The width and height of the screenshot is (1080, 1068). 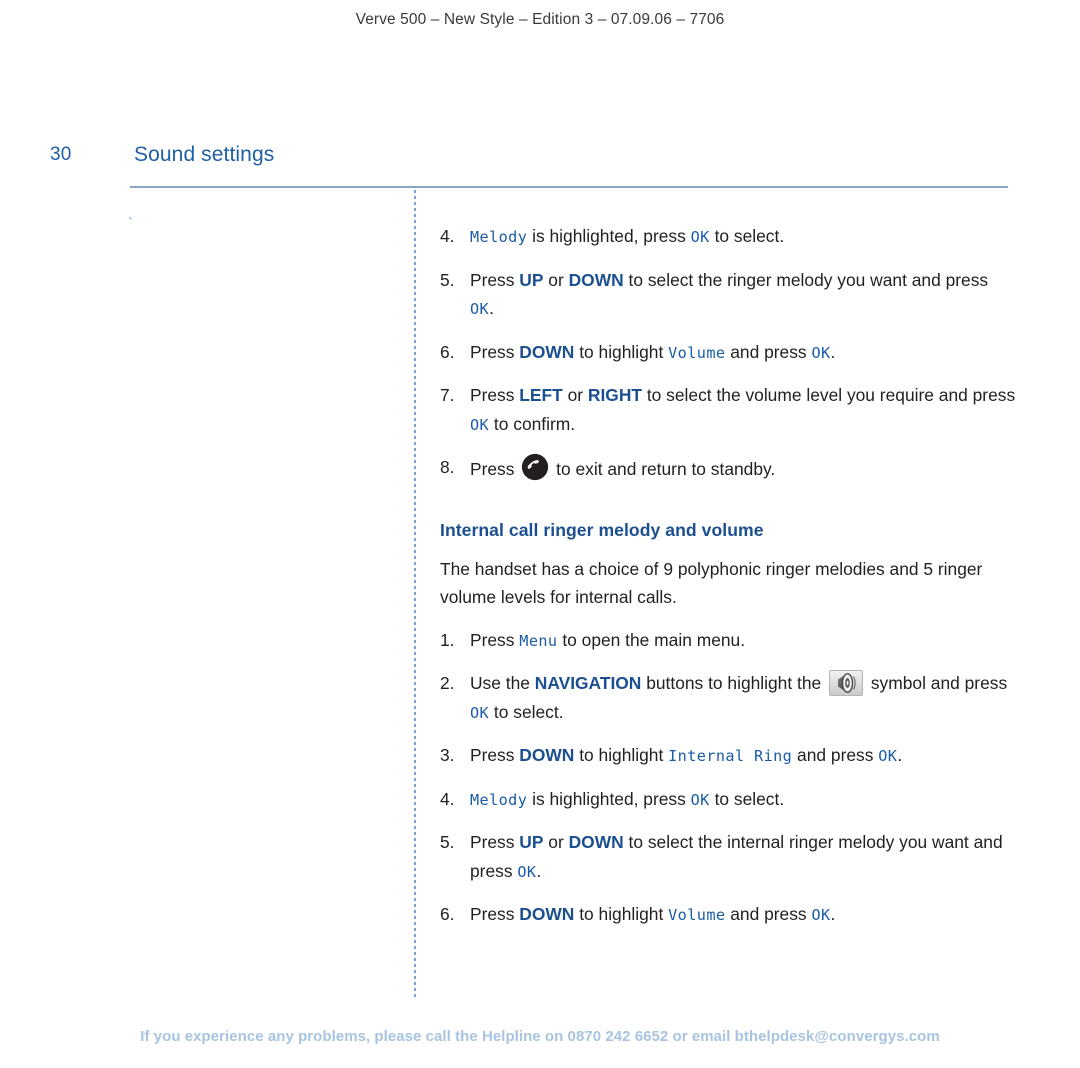 I want to click on internal-section-heading: Internal call ringer melody and volume, so click(x=602, y=529).